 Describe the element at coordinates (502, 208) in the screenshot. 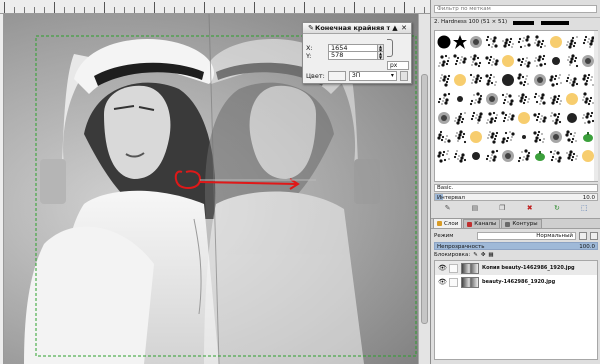

I see `duplicate-brush-icon: ❐` at that location.